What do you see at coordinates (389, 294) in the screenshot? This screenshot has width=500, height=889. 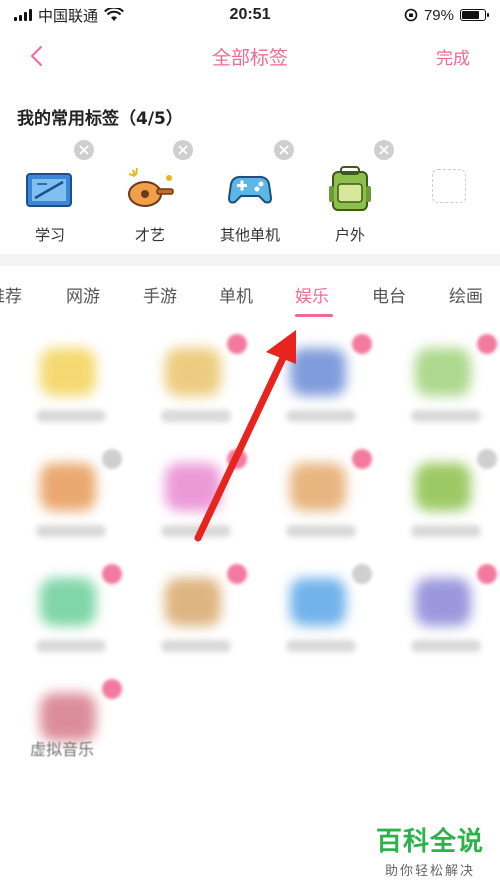 I see `tab-radio: 电台` at bounding box center [389, 294].